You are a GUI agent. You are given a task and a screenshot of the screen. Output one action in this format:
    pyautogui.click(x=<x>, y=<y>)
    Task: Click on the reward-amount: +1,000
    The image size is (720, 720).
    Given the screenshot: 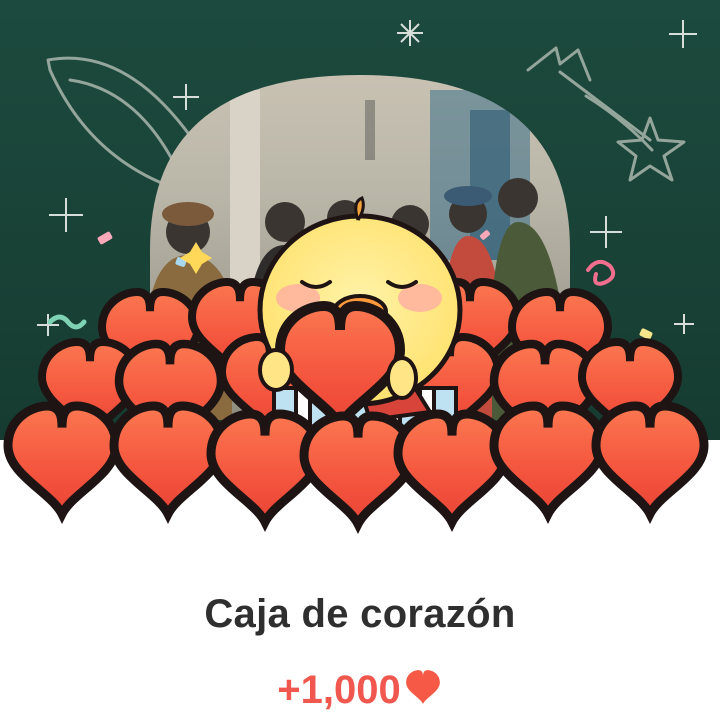 What is the action you would take?
    pyautogui.click(x=339, y=690)
    